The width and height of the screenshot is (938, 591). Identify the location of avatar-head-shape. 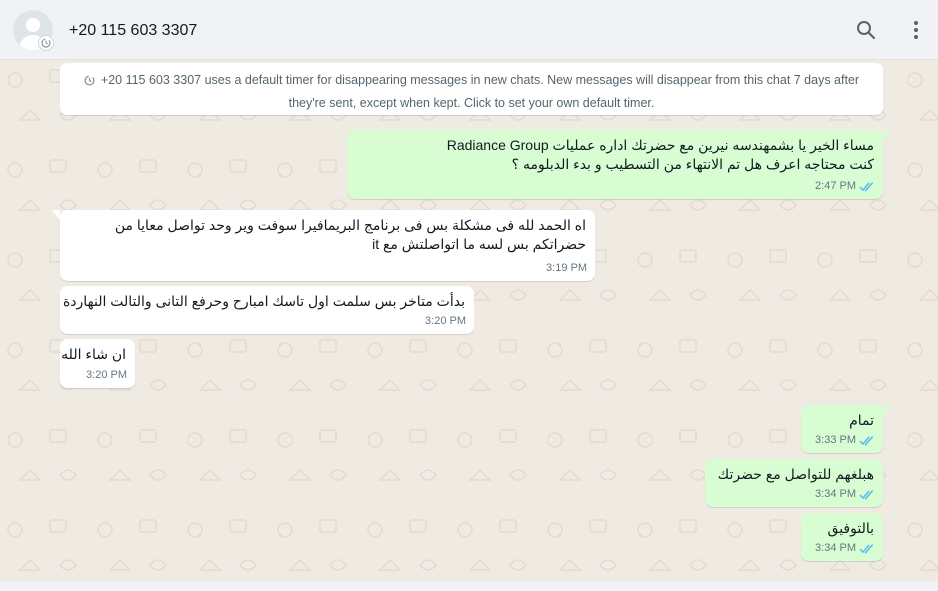
(33, 25).